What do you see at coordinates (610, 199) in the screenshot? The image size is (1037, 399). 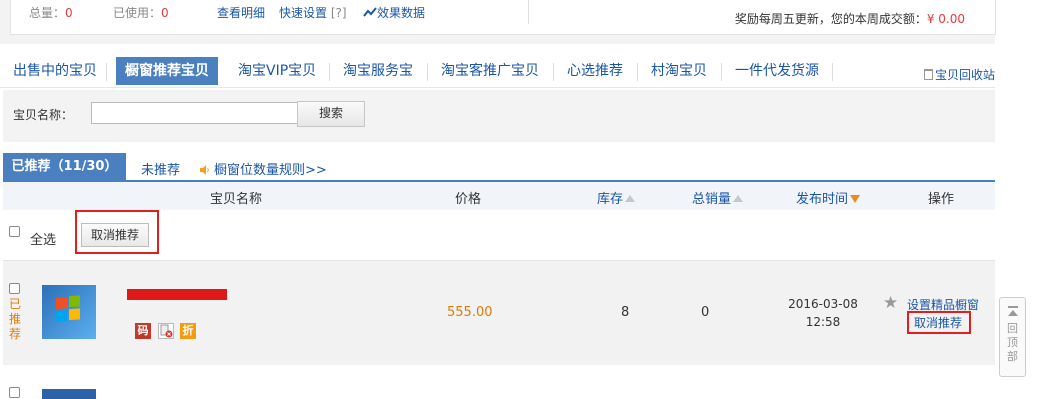 I see `col-stock-label: 库存` at bounding box center [610, 199].